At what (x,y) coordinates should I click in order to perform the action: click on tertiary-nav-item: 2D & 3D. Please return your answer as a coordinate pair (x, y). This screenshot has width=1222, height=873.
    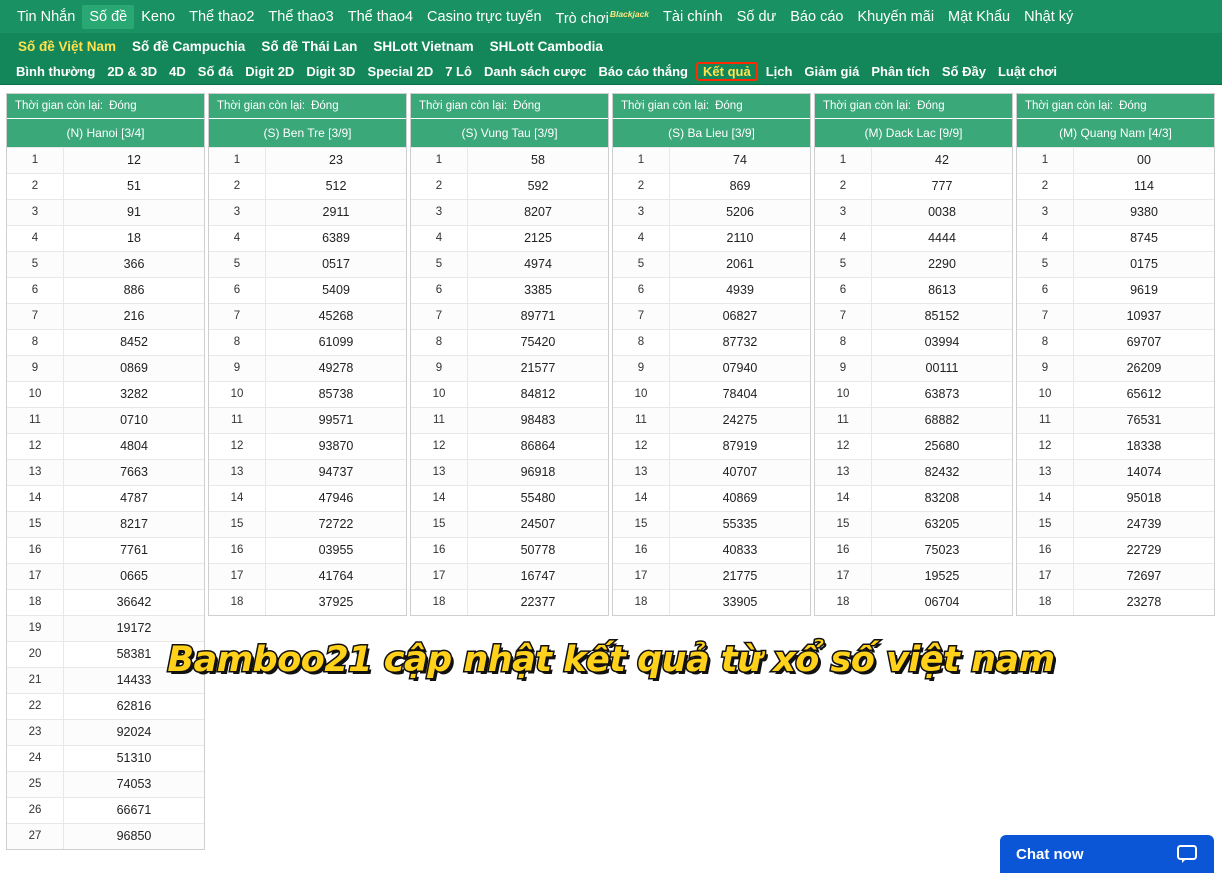
    Looking at the image, I should click on (132, 71).